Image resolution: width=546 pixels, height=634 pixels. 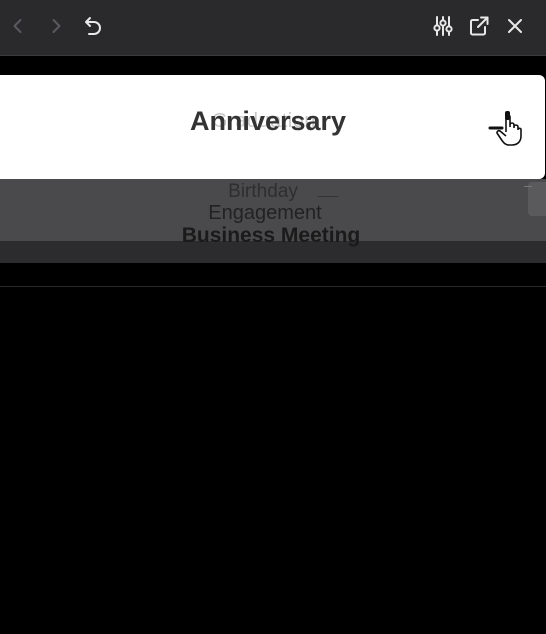 I want to click on forward-button, so click(x=56, y=26).